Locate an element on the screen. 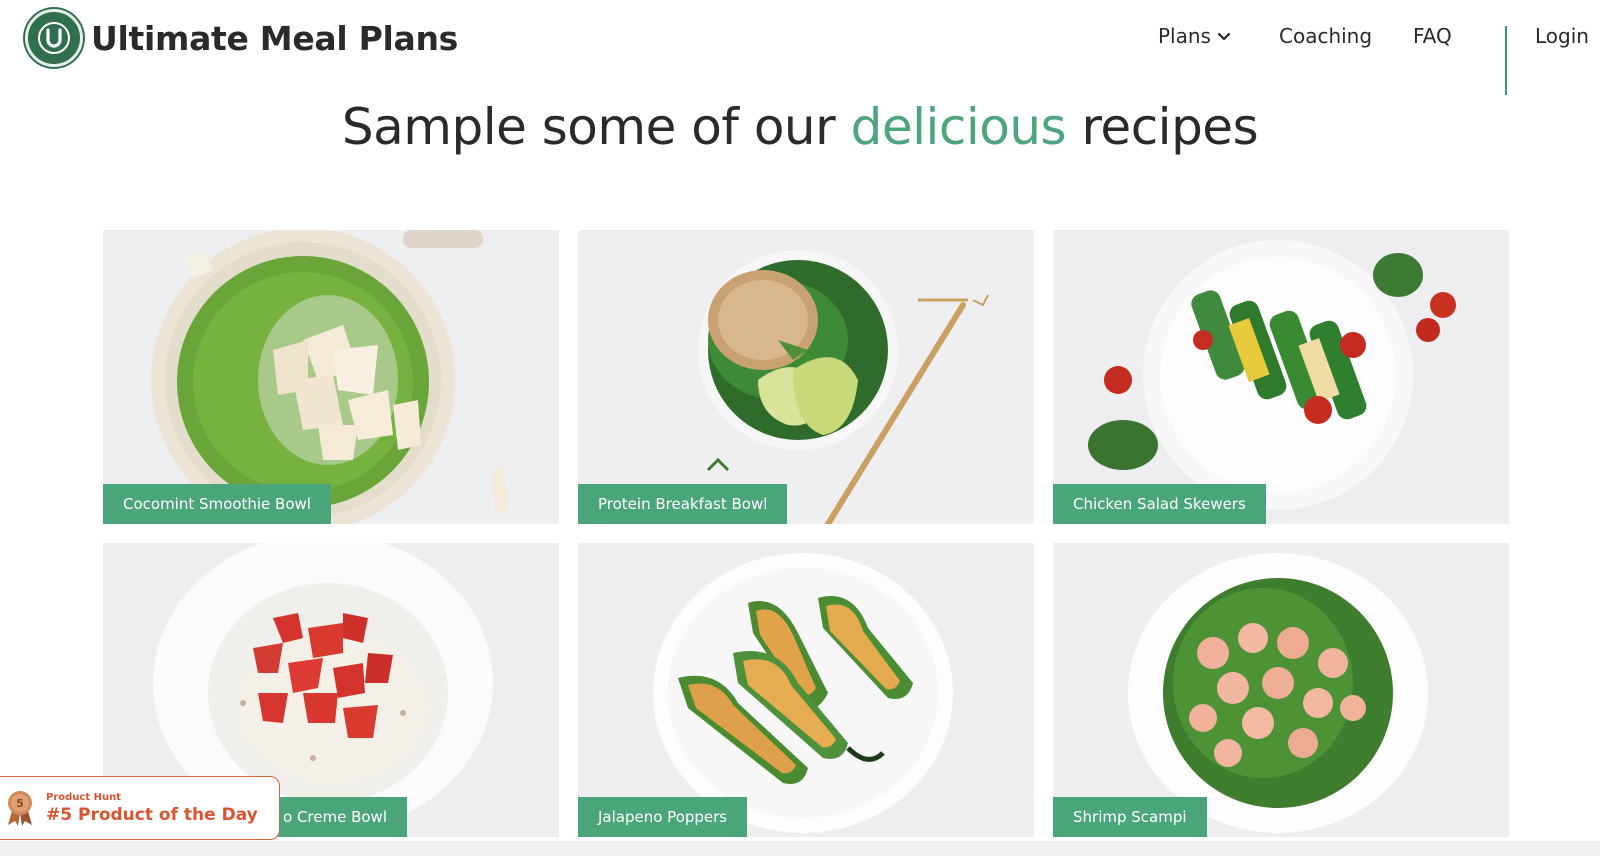 This screenshot has height=856, width=1600. recipe-card-chicken-salad-skewers: Chicken Salad Skewers is located at coordinates (1281, 377).